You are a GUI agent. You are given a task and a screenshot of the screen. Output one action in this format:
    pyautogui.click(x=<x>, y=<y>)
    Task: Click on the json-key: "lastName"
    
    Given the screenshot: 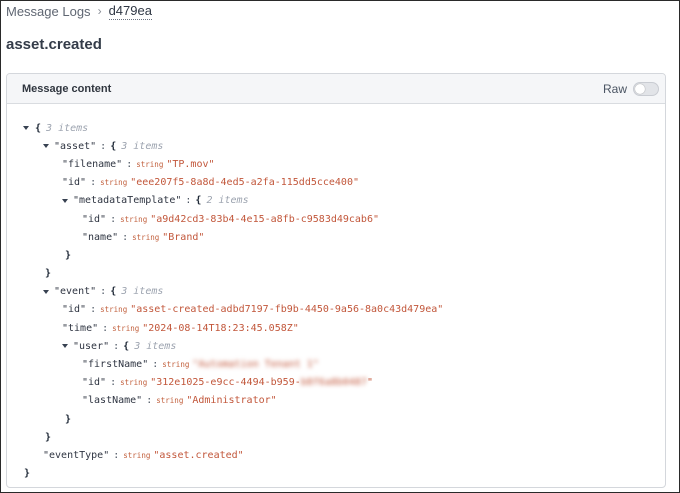 What is the action you would take?
    pyautogui.click(x=112, y=401)
    